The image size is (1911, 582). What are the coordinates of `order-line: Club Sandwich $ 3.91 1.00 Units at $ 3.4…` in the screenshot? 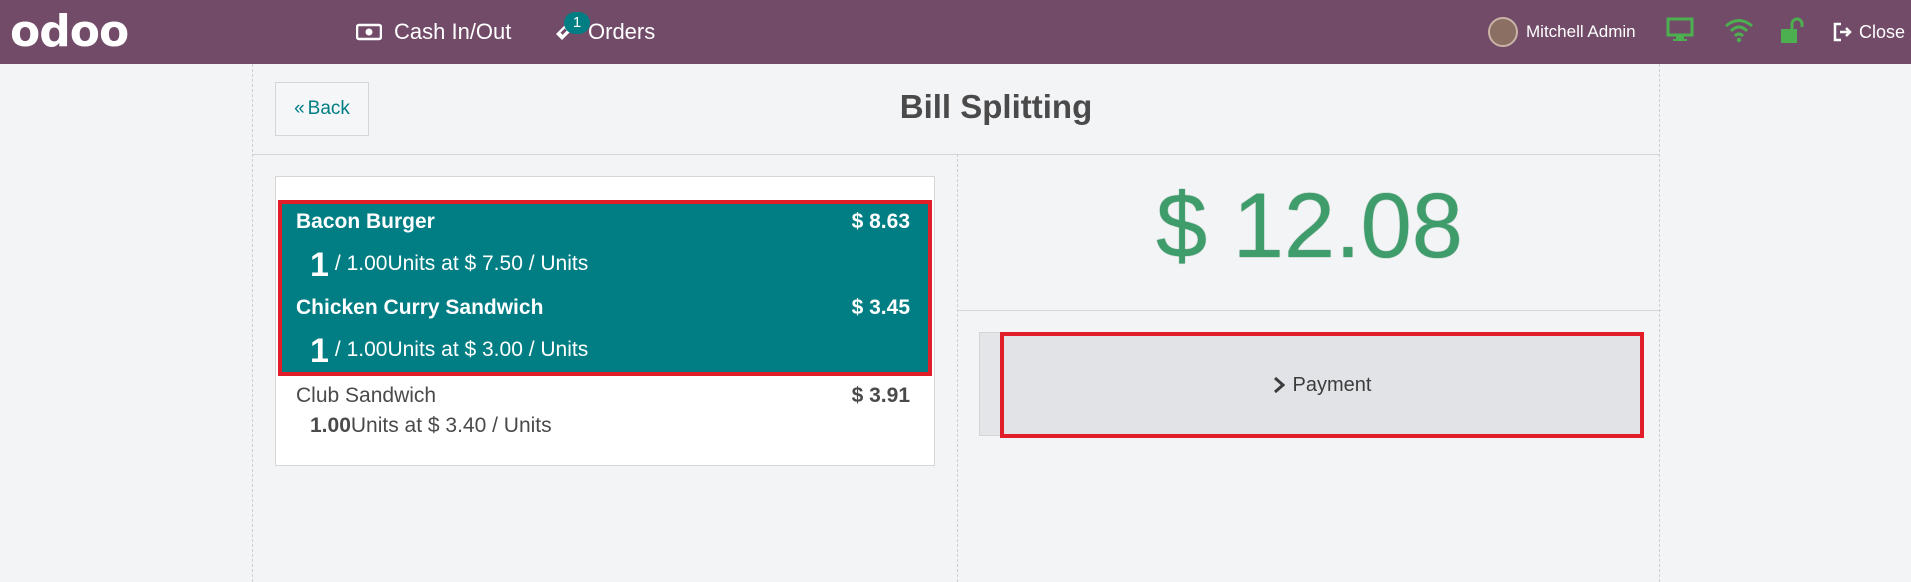 It's located at (603, 424).